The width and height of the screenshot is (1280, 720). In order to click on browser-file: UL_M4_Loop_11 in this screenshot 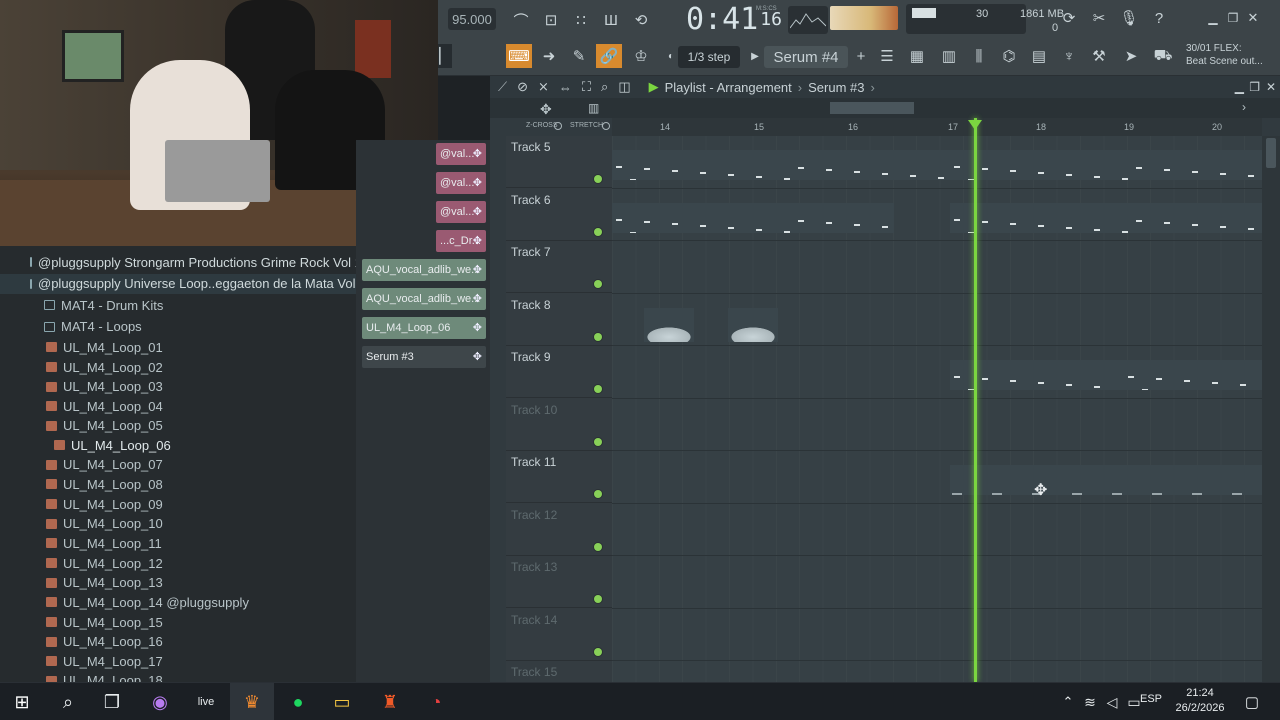, I will do `click(178, 543)`.